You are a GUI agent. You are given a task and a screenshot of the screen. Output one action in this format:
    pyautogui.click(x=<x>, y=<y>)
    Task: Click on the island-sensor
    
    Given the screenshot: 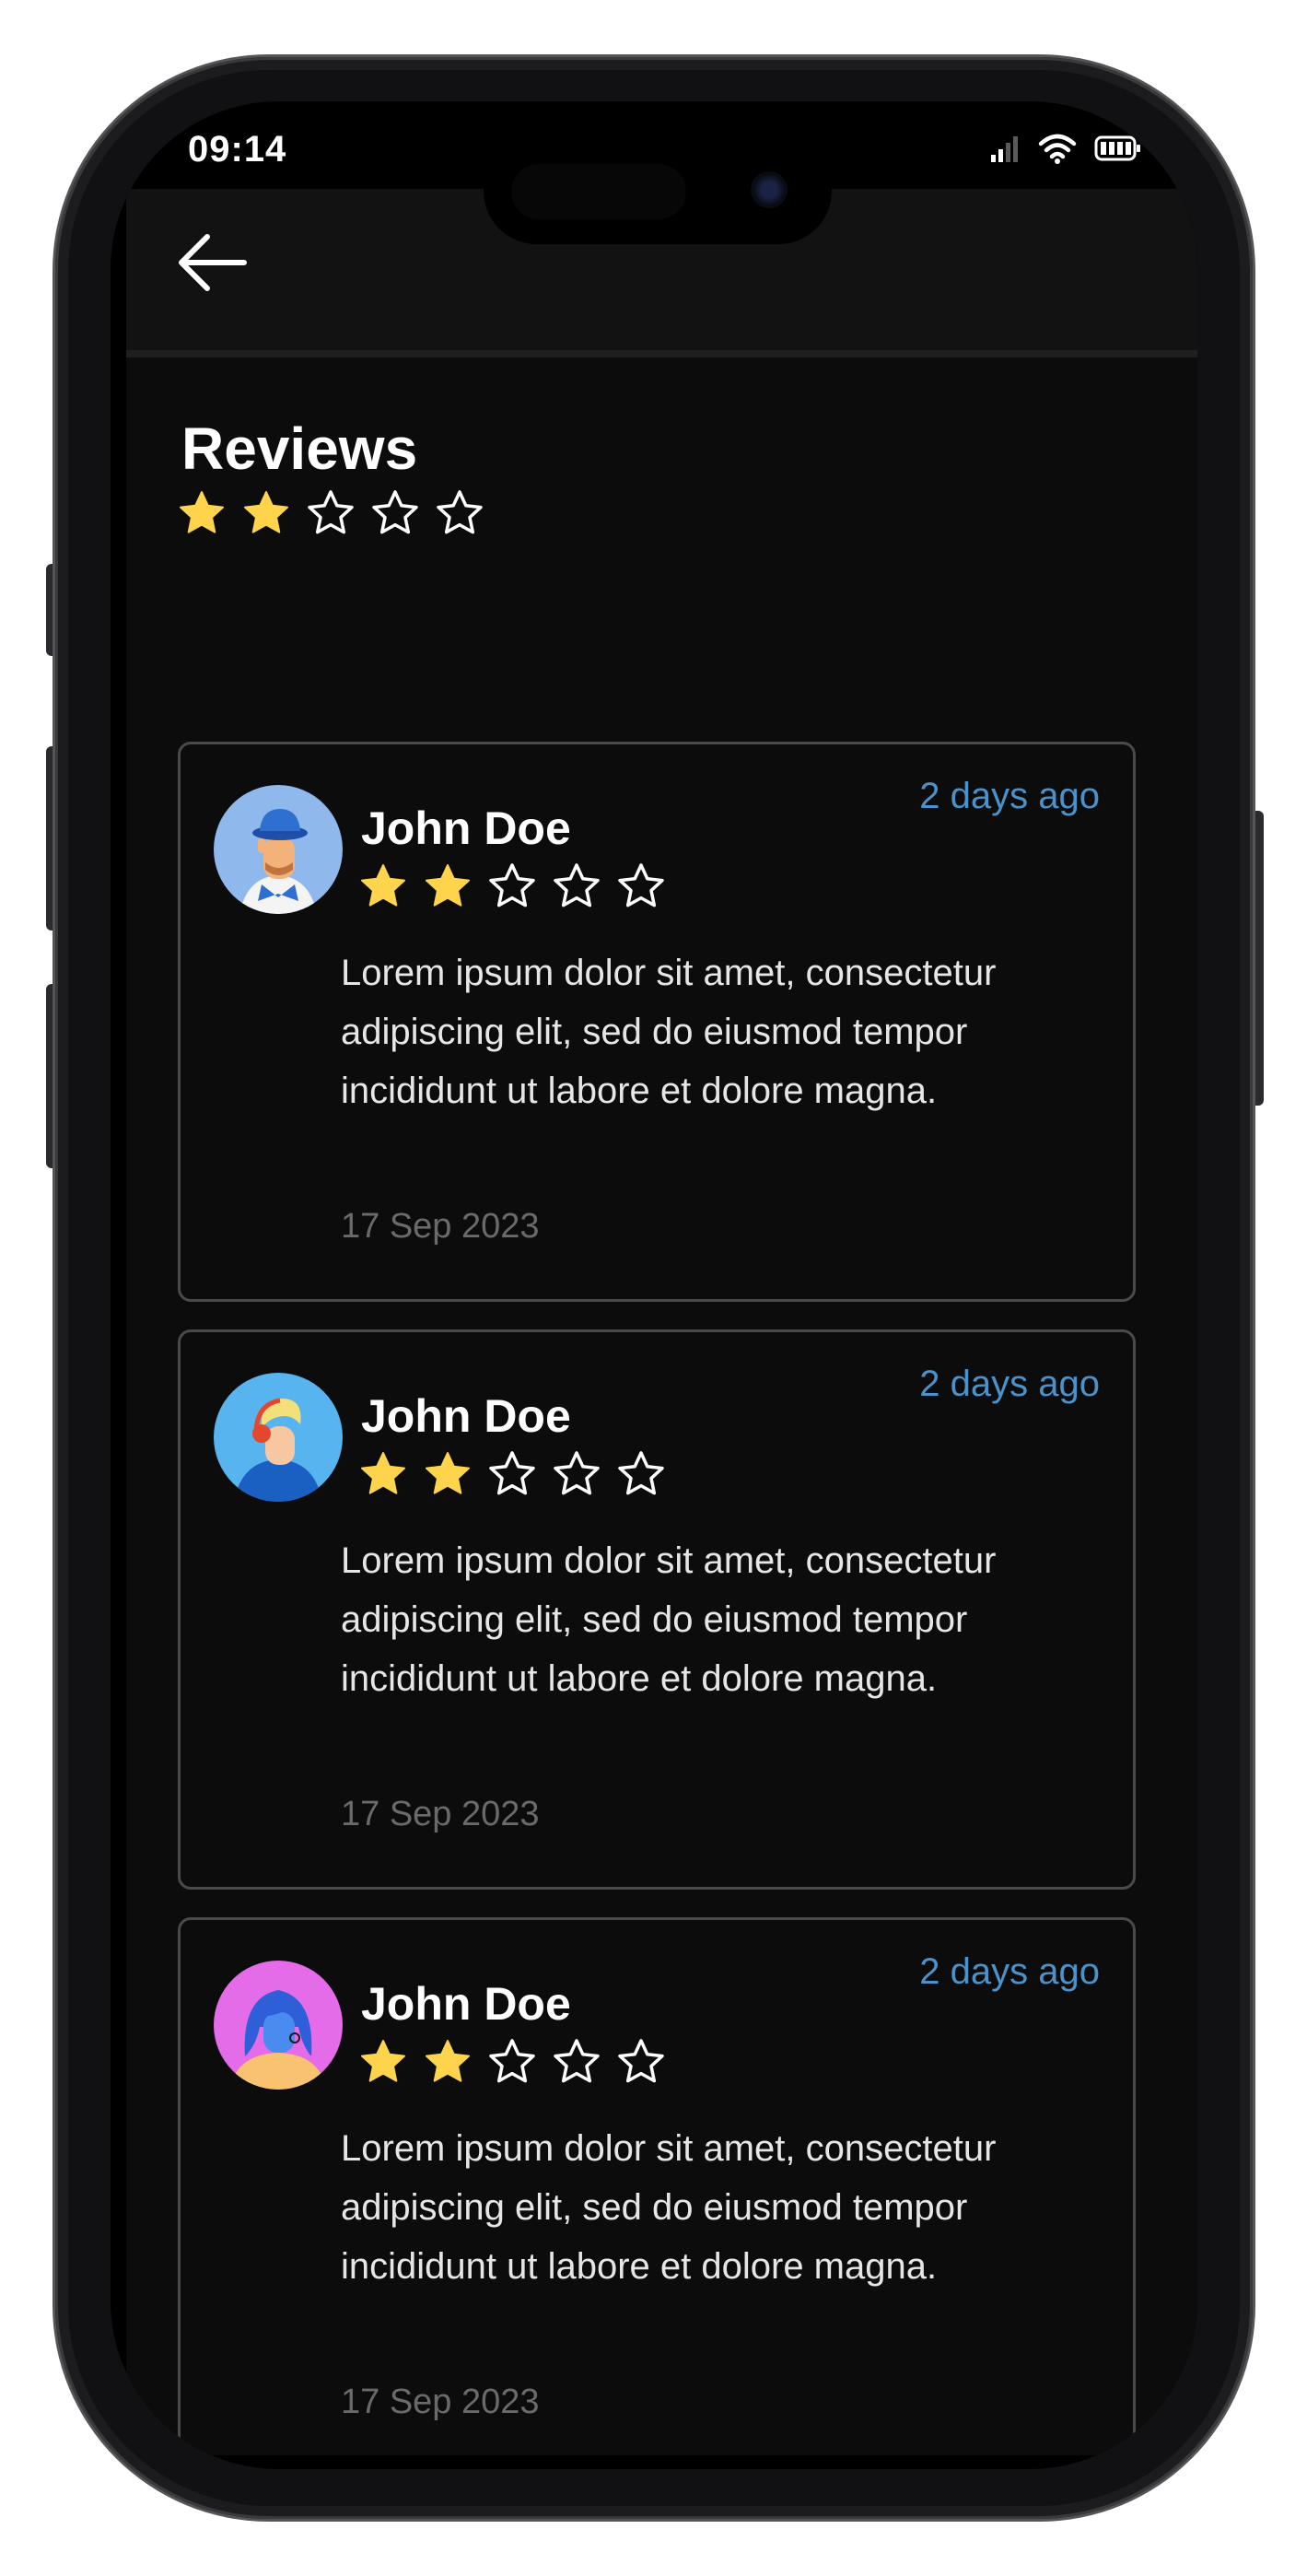 What is the action you would take?
    pyautogui.click(x=599, y=191)
    